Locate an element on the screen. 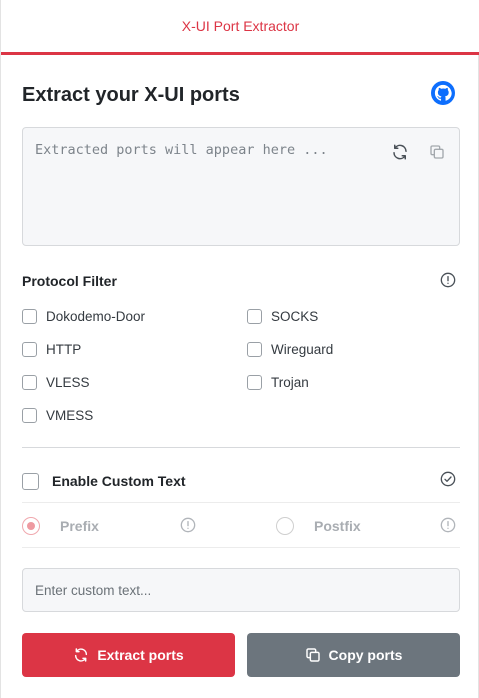  protocol-checkbox-dokodemo-door: Dokodemo-Door is located at coordinates (83, 316).